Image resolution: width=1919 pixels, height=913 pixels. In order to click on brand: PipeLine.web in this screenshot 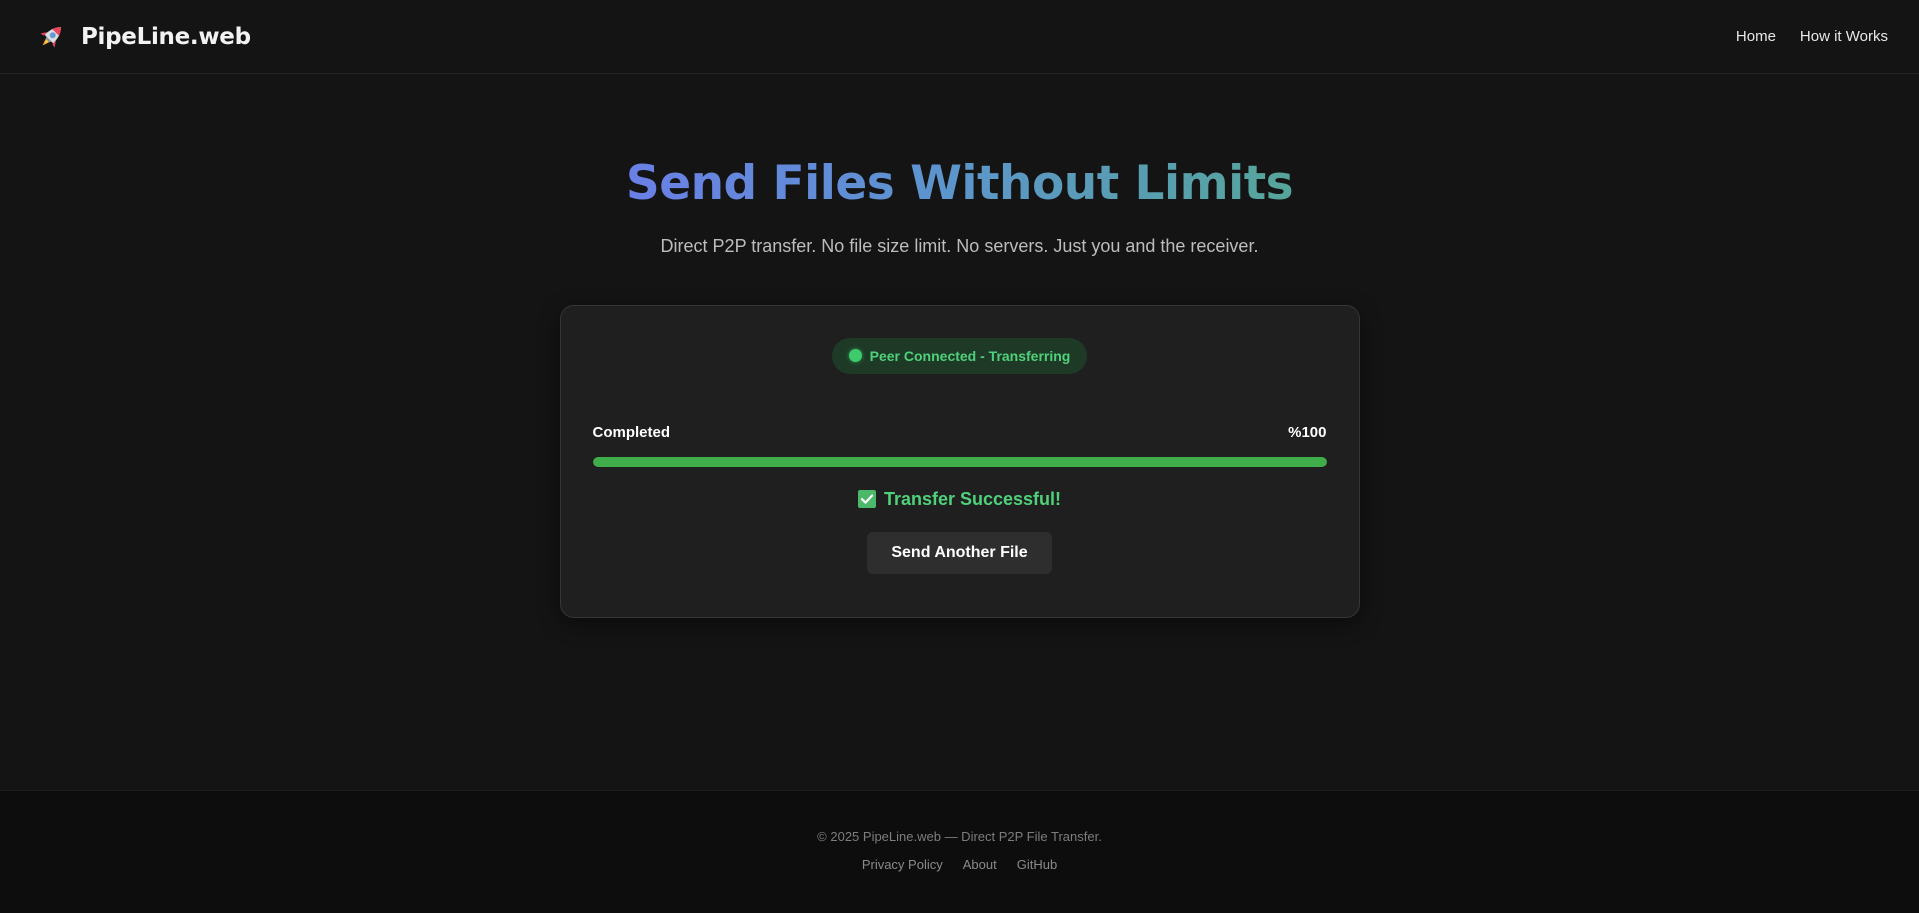, I will do `click(143, 37)`.